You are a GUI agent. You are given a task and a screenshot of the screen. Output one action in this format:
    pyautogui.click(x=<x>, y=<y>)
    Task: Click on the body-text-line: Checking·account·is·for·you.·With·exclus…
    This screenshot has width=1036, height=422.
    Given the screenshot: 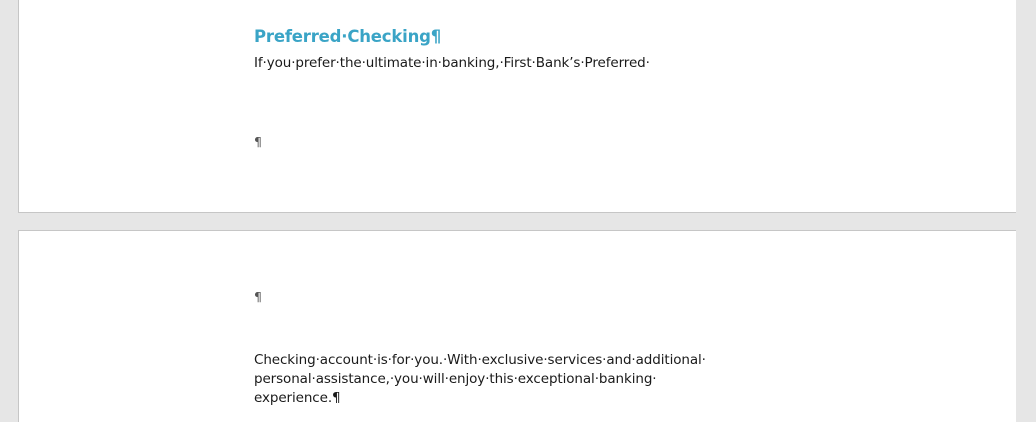 What is the action you would take?
    pyautogui.click(x=480, y=360)
    